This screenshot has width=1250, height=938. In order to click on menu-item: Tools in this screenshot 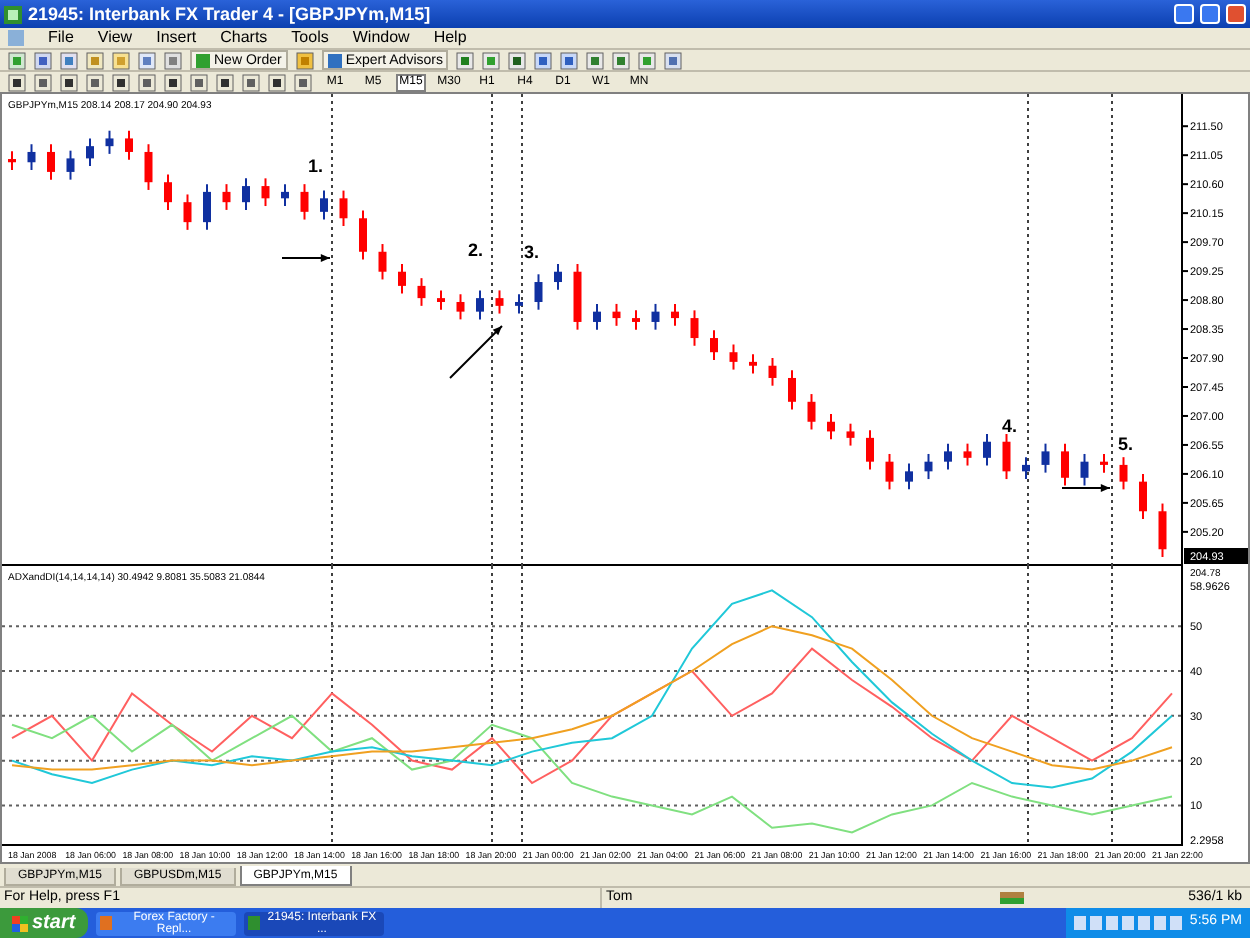, I will do `click(310, 38)`.